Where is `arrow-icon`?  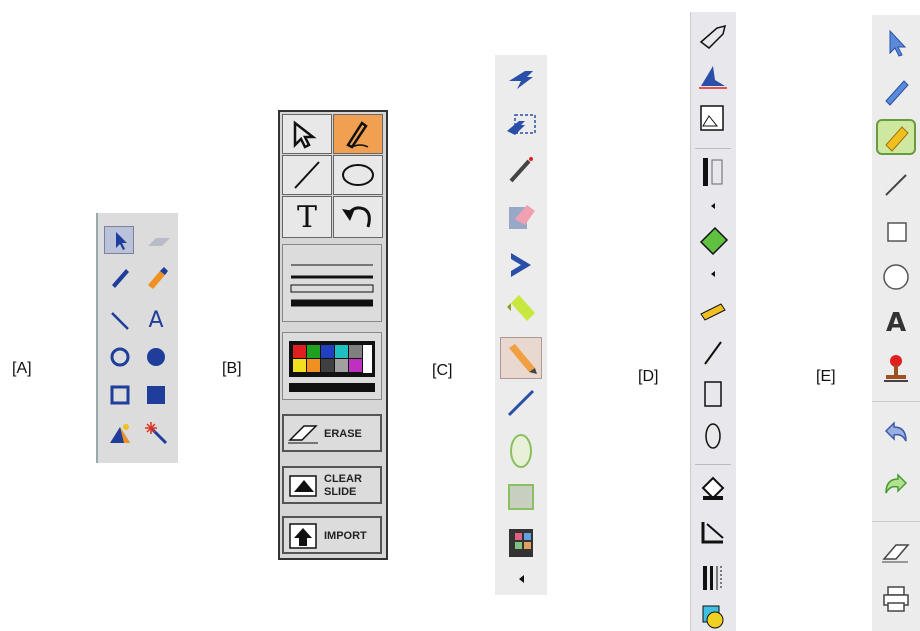 arrow-icon is located at coordinates (121, 241).